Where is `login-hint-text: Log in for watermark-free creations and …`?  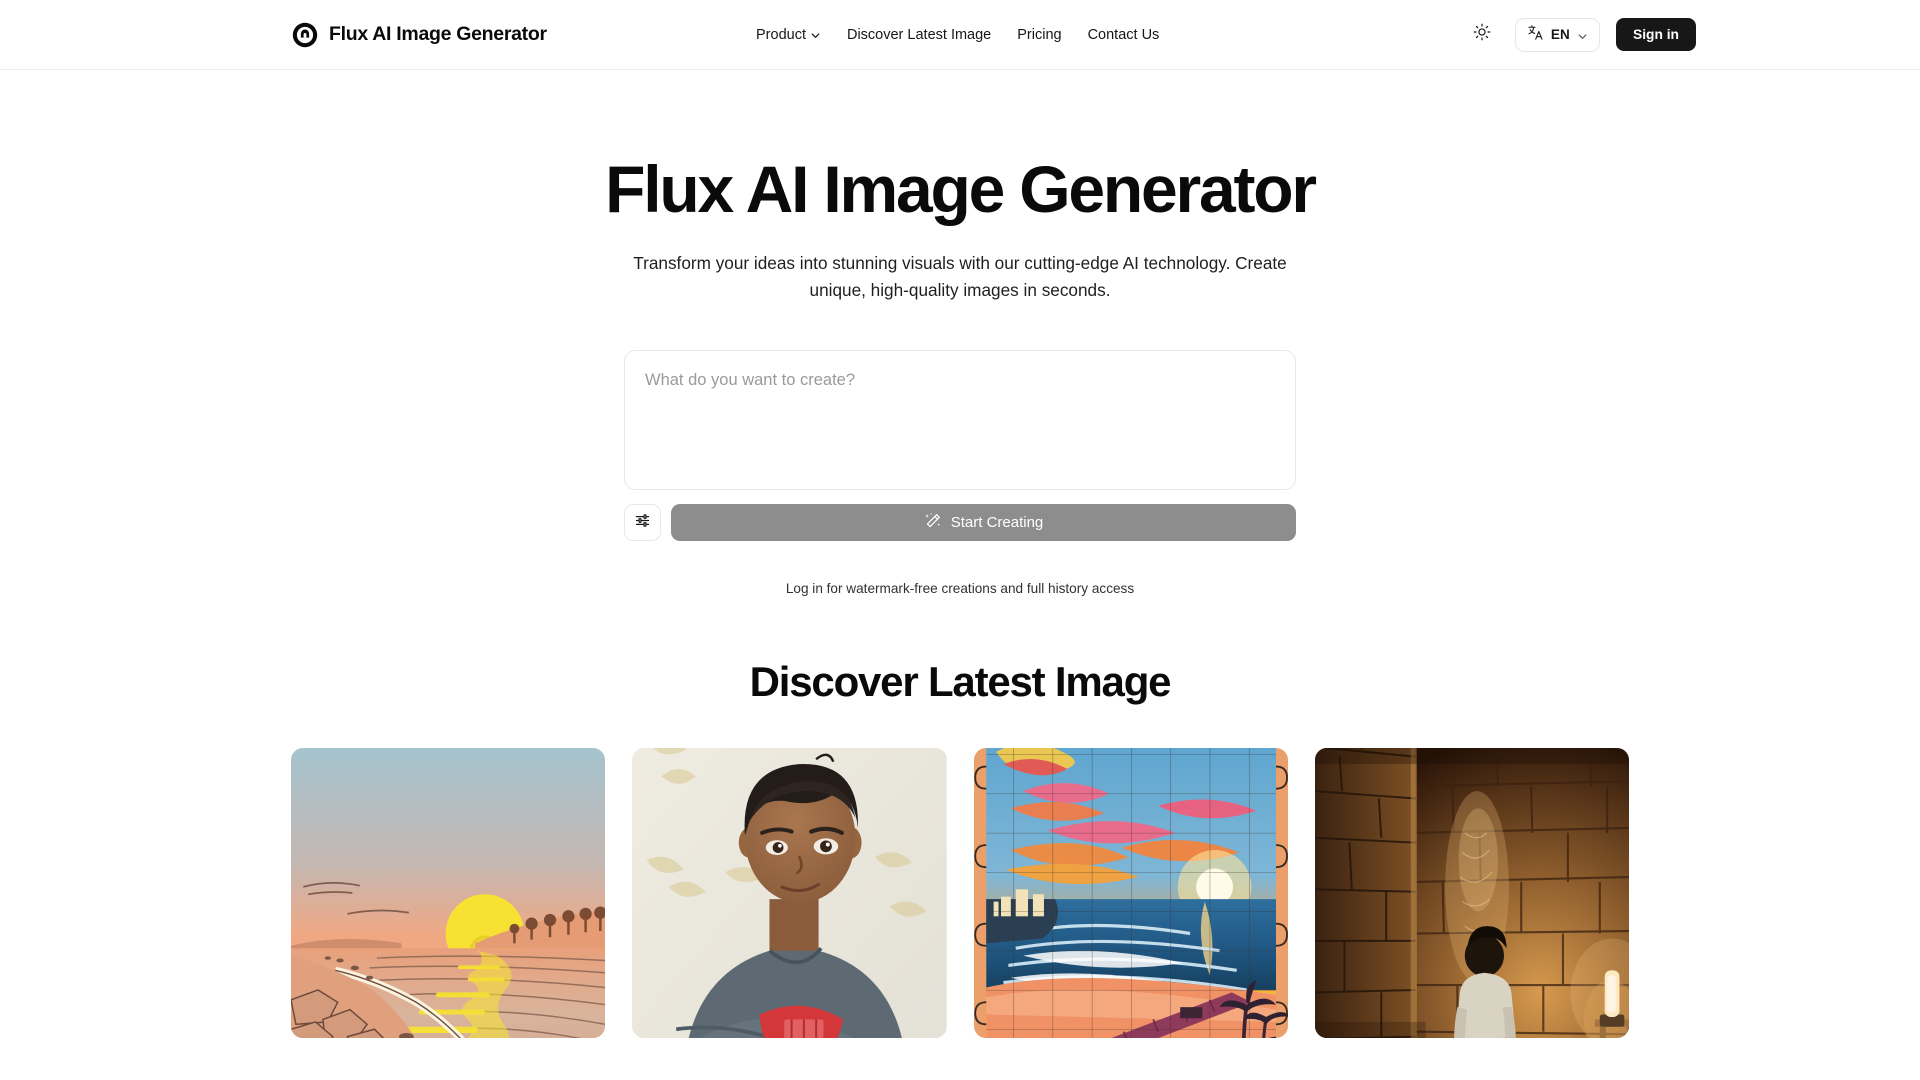
login-hint-text: Log in for watermark-free creations and … is located at coordinates (960, 589).